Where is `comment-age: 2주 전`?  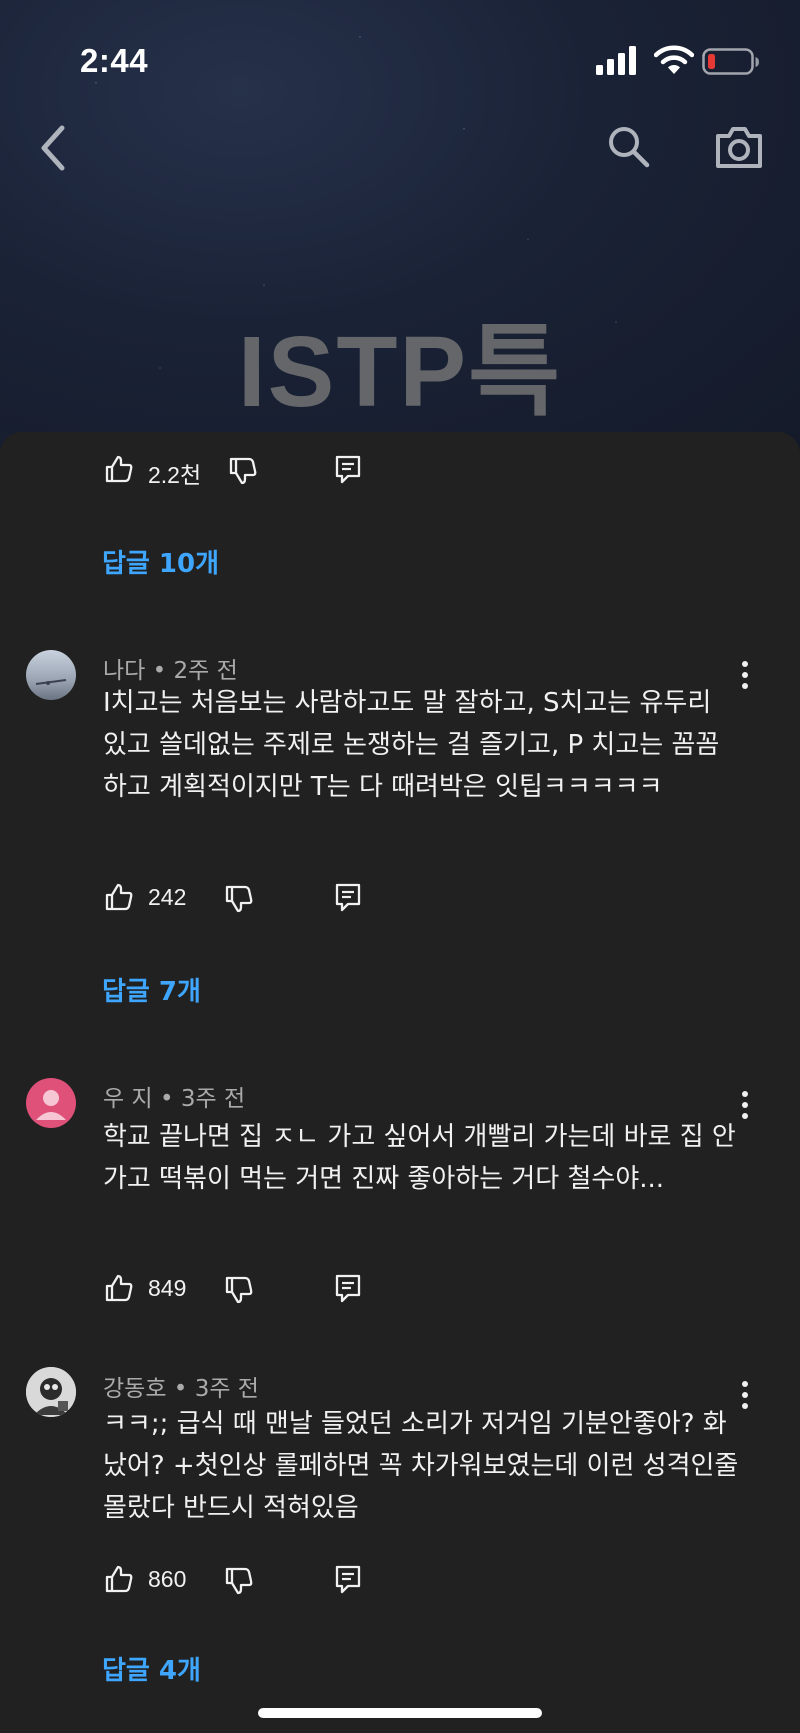
comment-age: 2주 전 is located at coordinates (205, 671).